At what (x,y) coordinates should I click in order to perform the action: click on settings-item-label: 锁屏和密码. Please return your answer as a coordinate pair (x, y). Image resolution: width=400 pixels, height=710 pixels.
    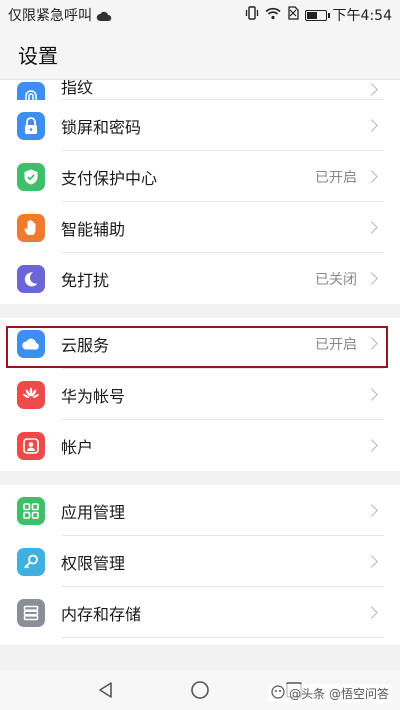
    Looking at the image, I should click on (101, 127).